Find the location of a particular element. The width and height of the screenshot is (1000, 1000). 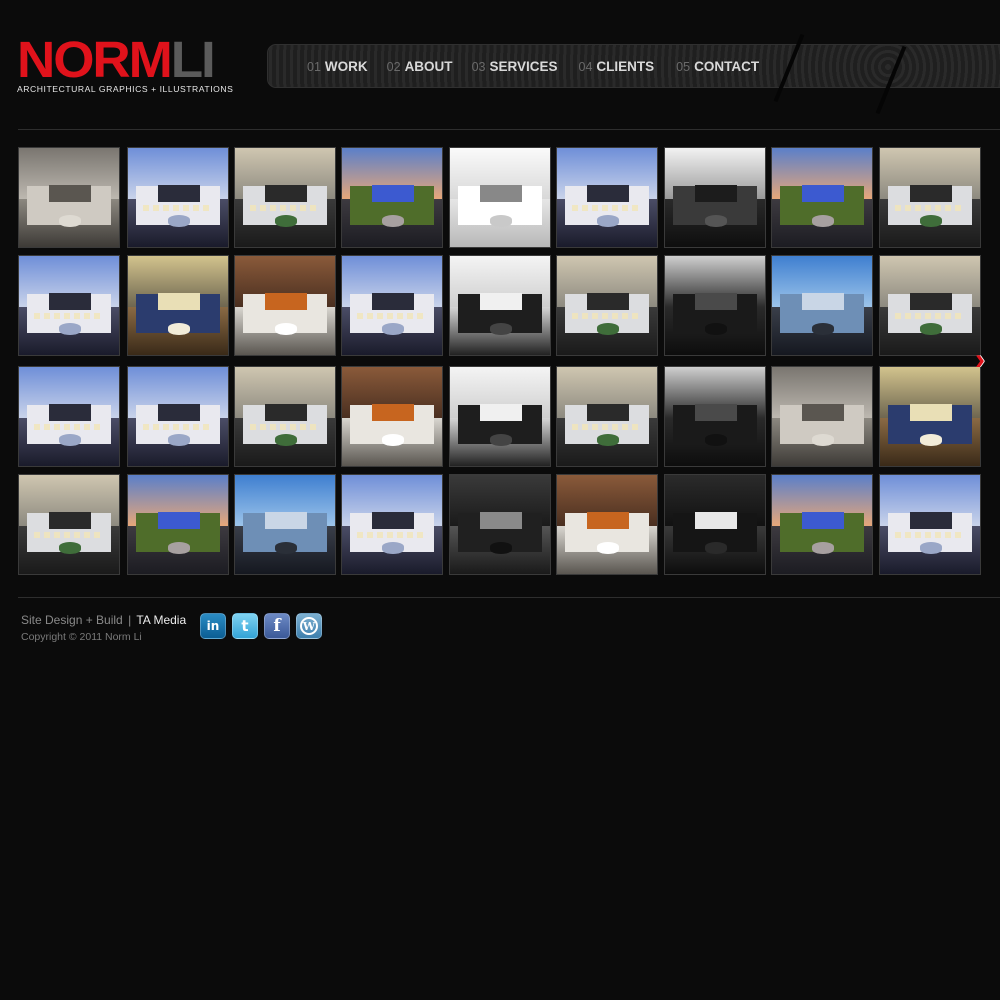

ta-media-link: TA Media is located at coordinates (161, 620).